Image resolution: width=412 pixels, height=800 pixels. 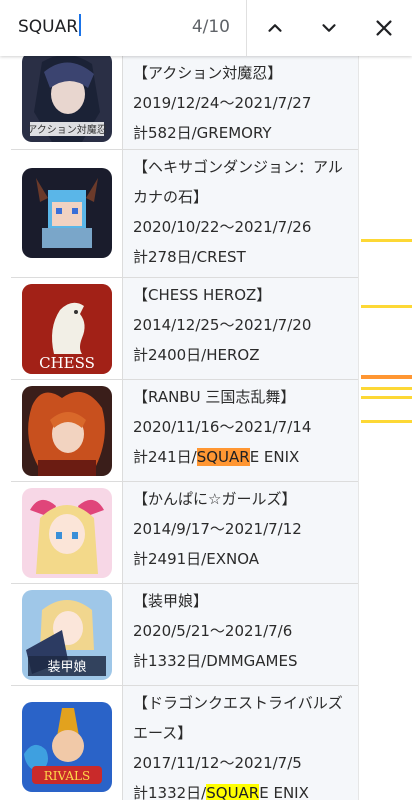 I want to click on taimanin-app-icon: アクション対魔忍, so click(x=67, y=97).